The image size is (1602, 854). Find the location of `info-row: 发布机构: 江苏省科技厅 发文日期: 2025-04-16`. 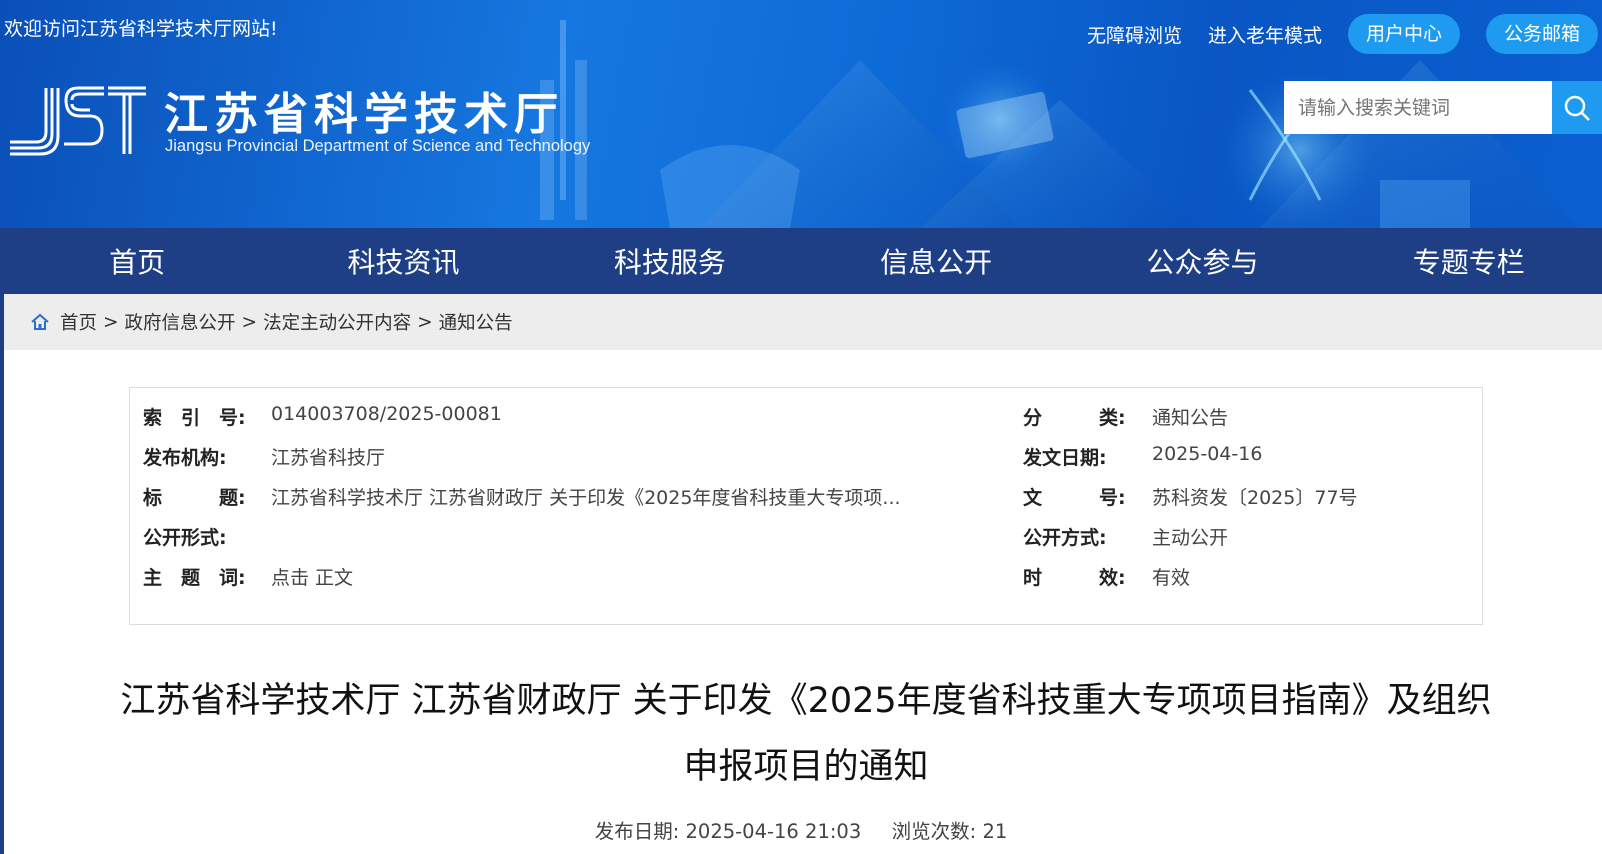

info-row: 发布机构: 江苏省科技厅 发文日期: 2025-04-16 is located at coordinates (806, 463).